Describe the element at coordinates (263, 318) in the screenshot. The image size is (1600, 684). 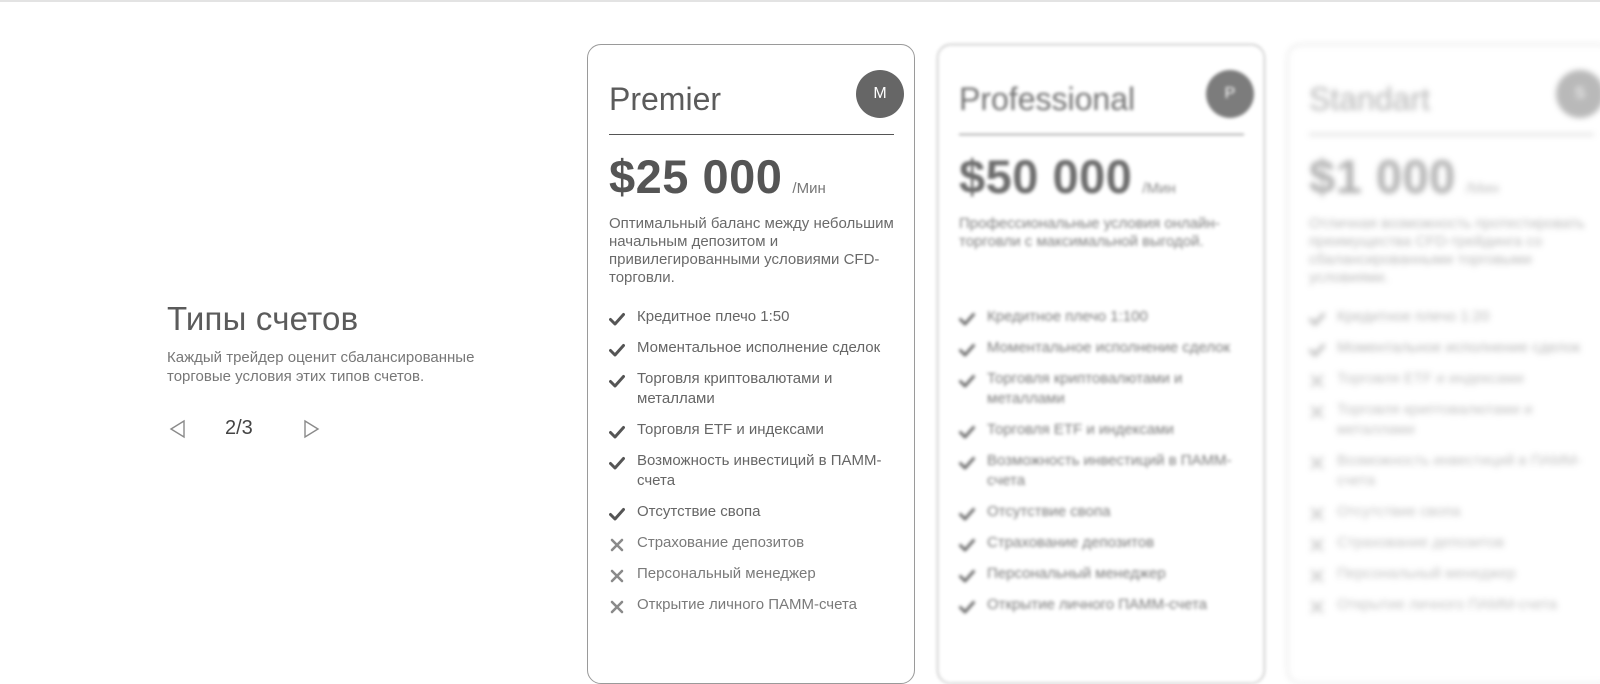
I see `section-title: Типы счетов` at that location.